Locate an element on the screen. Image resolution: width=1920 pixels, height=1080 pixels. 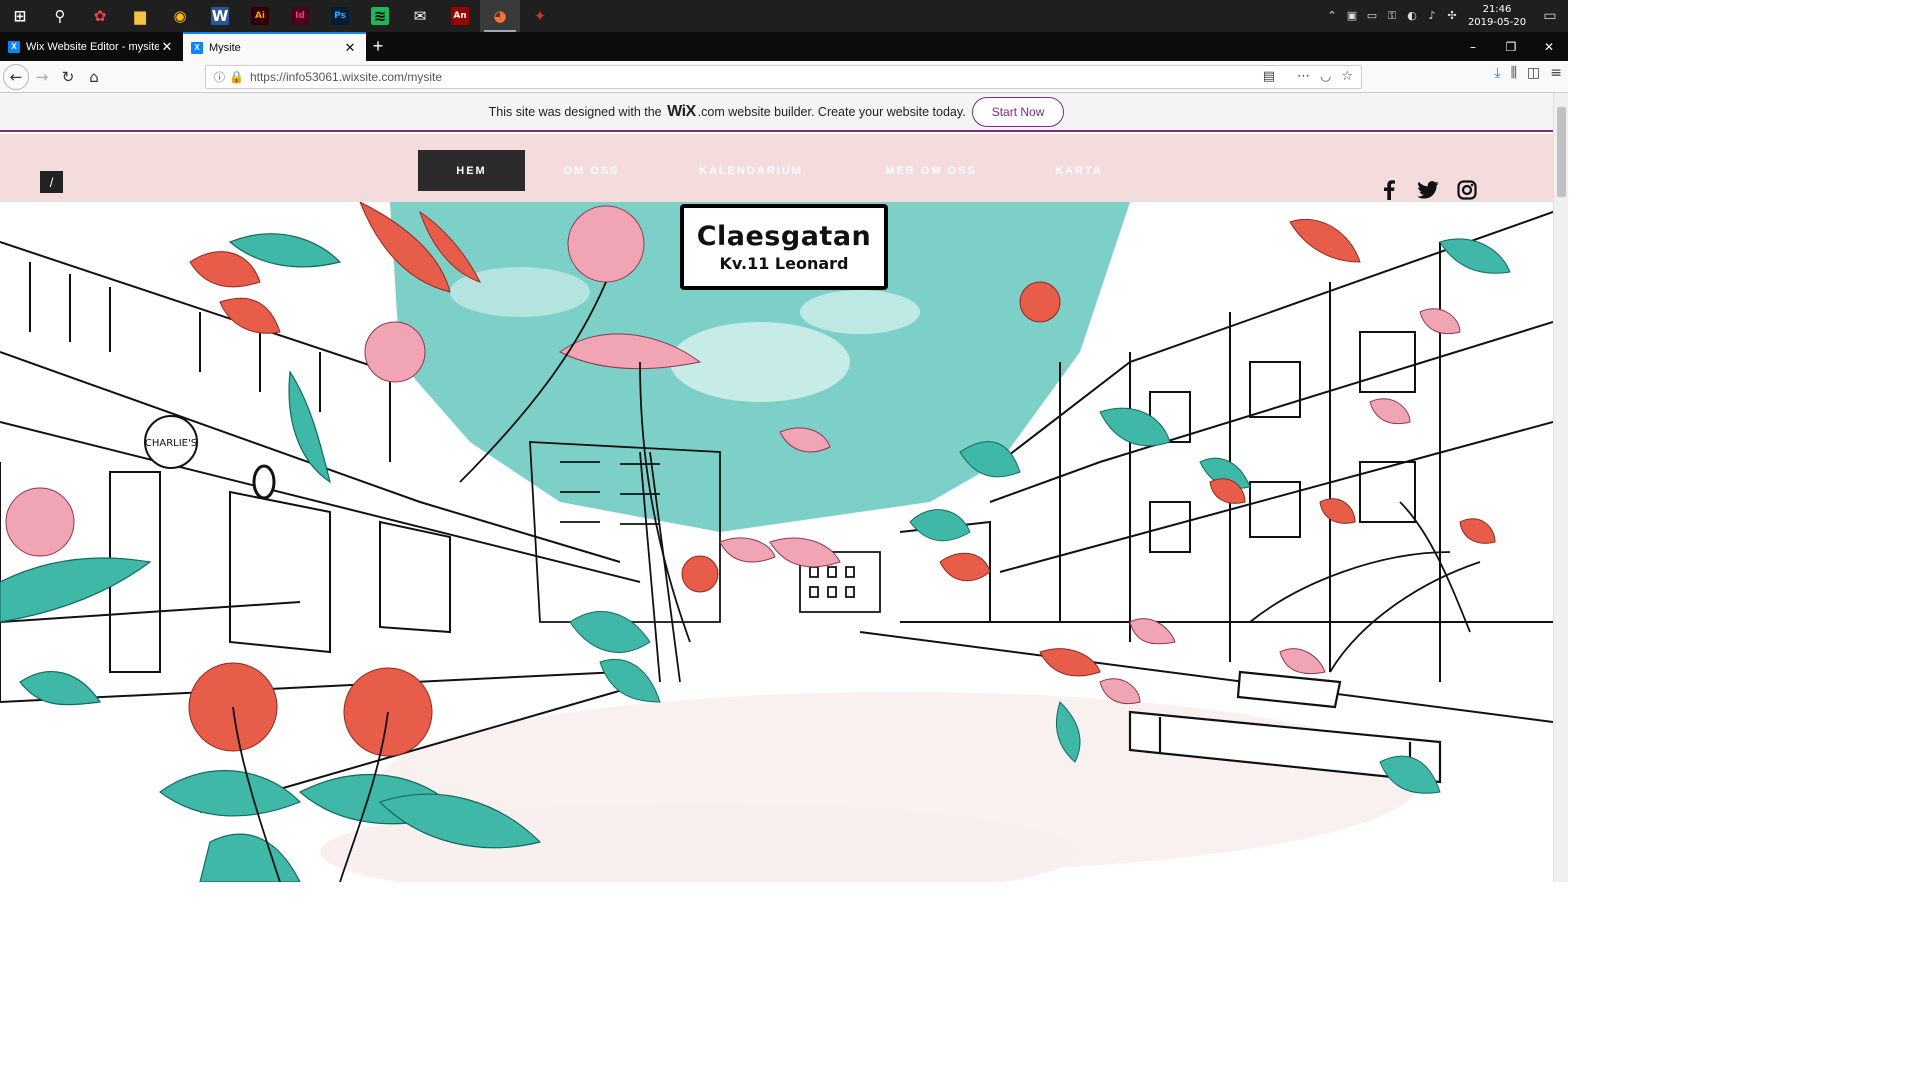
shop-sign-text: CHARLIE'S is located at coordinates (171, 443).